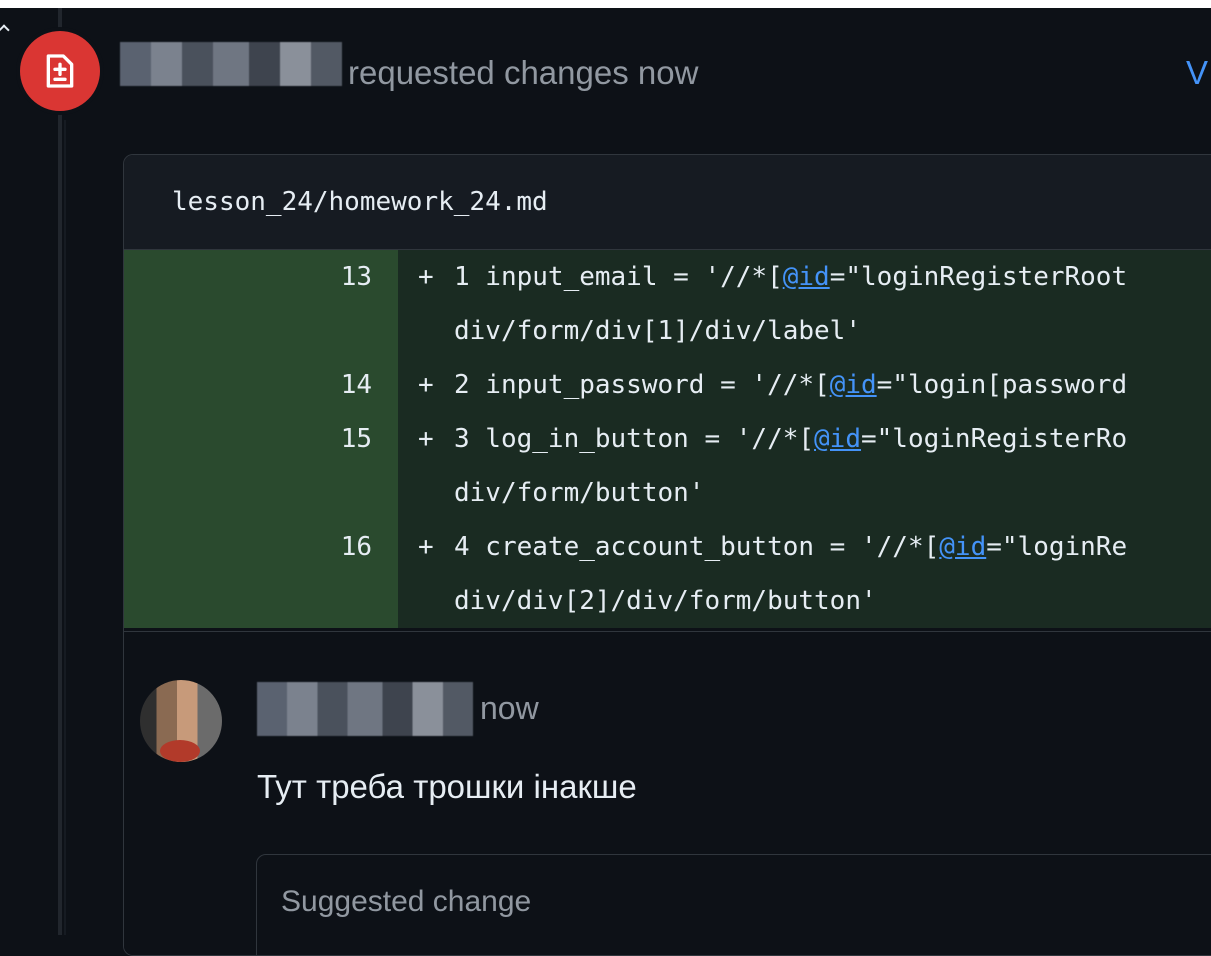  What do you see at coordinates (634, 439) in the screenshot?
I see `code-text: 3 log_in_button = '//*[` at bounding box center [634, 439].